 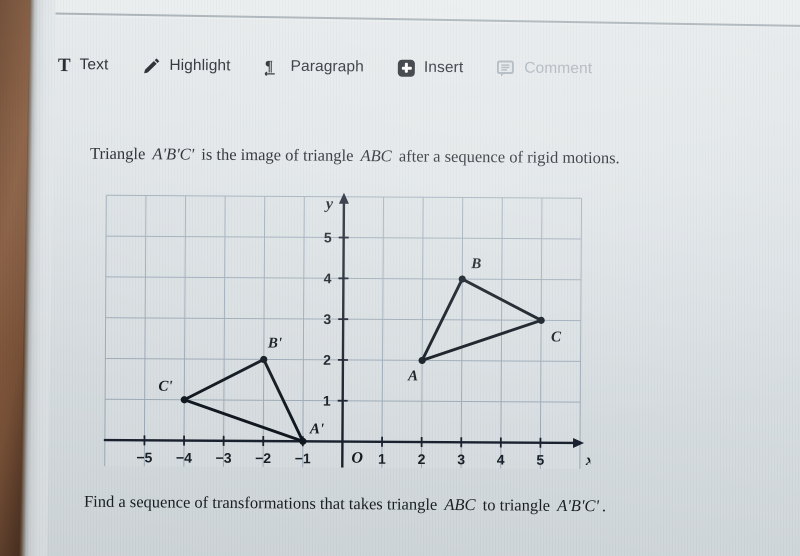 What do you see at coordinates (578, 505) in the screenshot?
I see `question-figure-2: A'B'C'` at bounding box center [578, 505].